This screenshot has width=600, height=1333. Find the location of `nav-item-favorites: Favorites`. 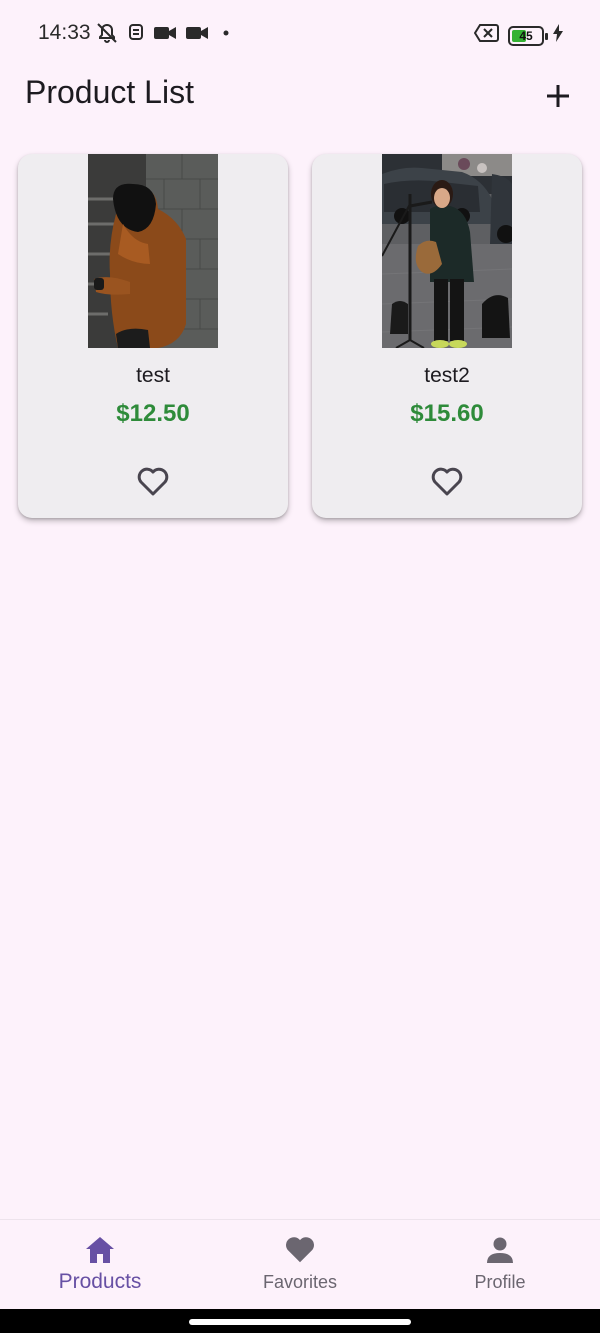

nav-item-favorites: Favorites is located at coordinates (300, 1264).